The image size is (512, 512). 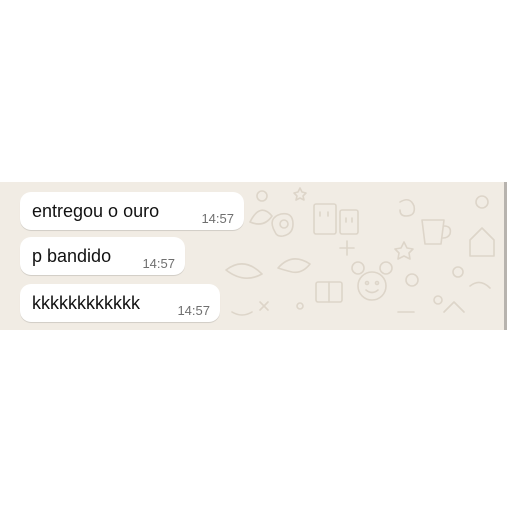 I want to click on scrollbar-edge, so click(x=505, y=256).